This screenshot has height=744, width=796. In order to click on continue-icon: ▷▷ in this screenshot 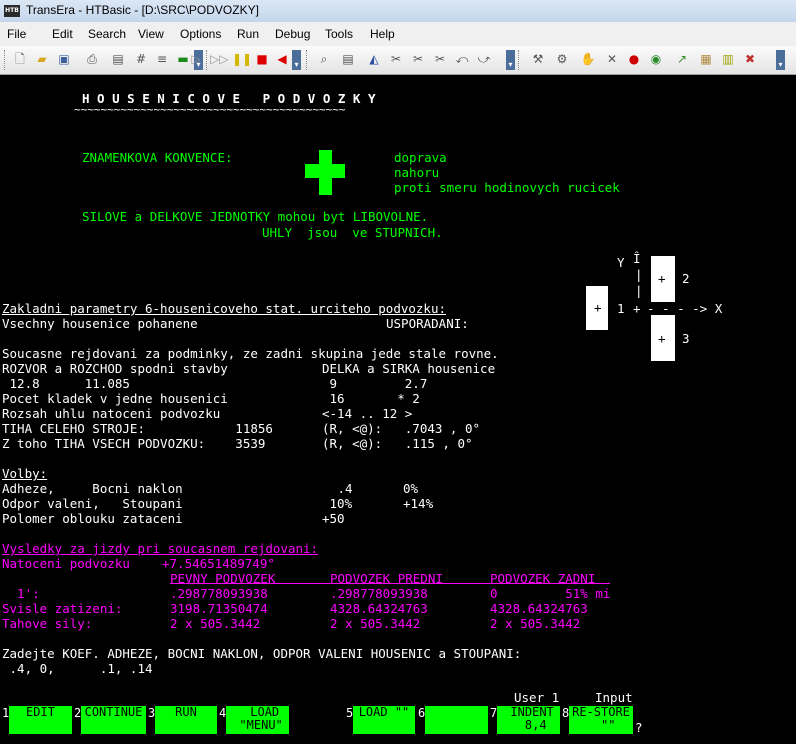, I will do `click(219, 59)`.